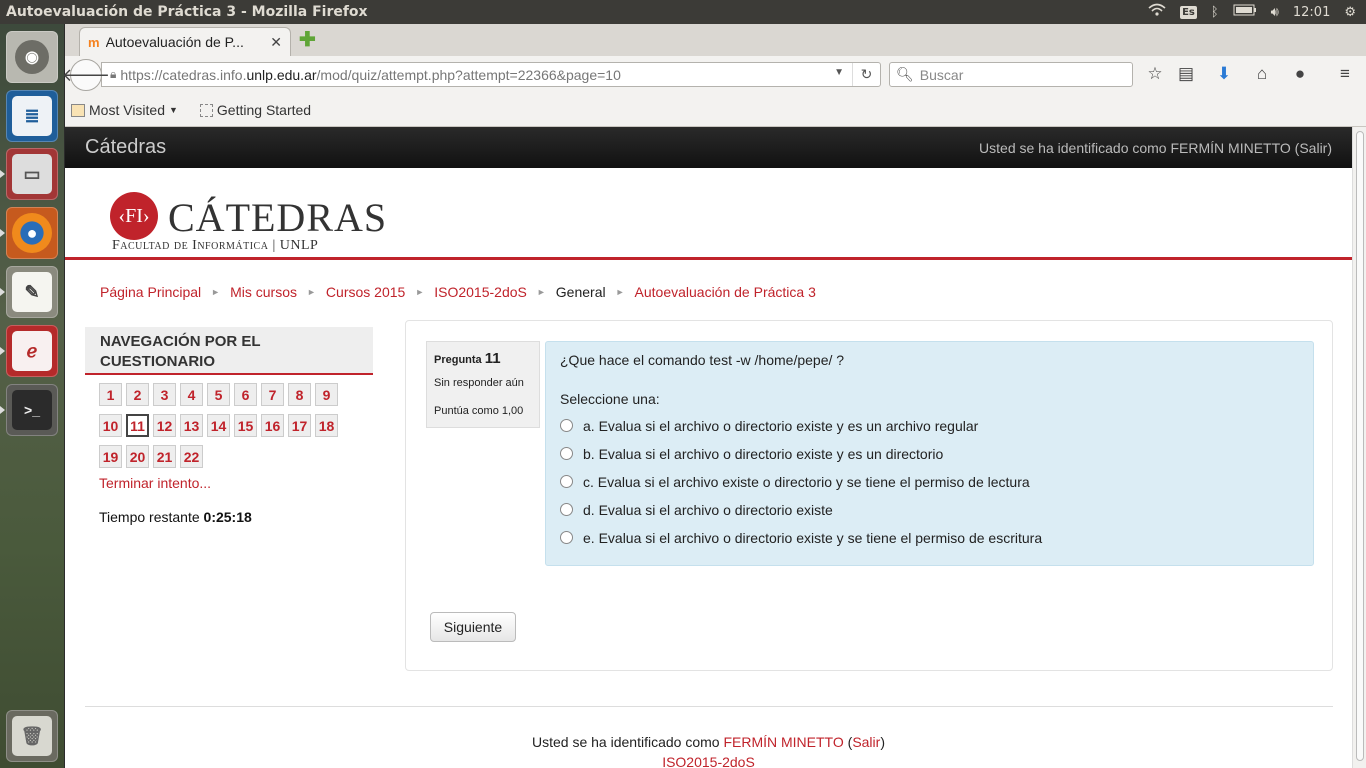 The height and width of the screenshot is (768, 1366). What do you see at coordinates (32, 736) in the screenshot?
I see `trash-icon: 🗑︎` at bounding box center [32, 736].